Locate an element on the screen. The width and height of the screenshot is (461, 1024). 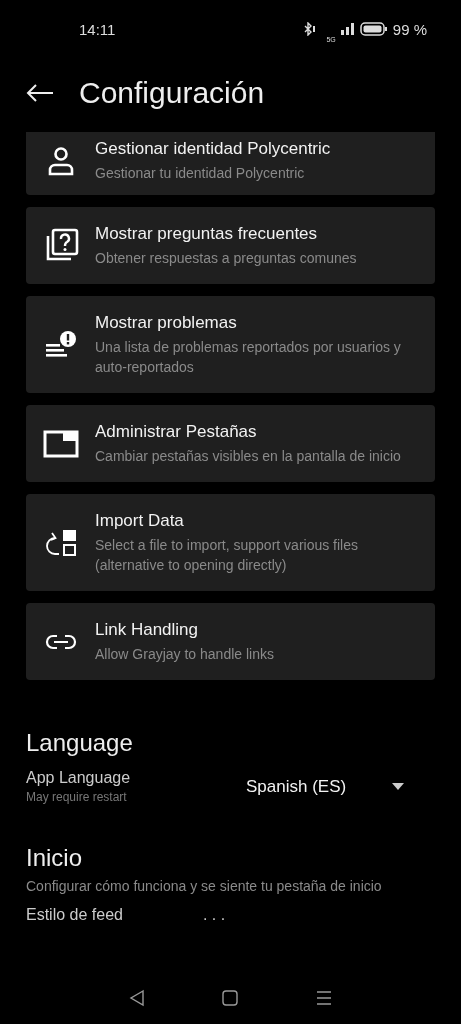
caret-icon is located at coordinates (398, 786).